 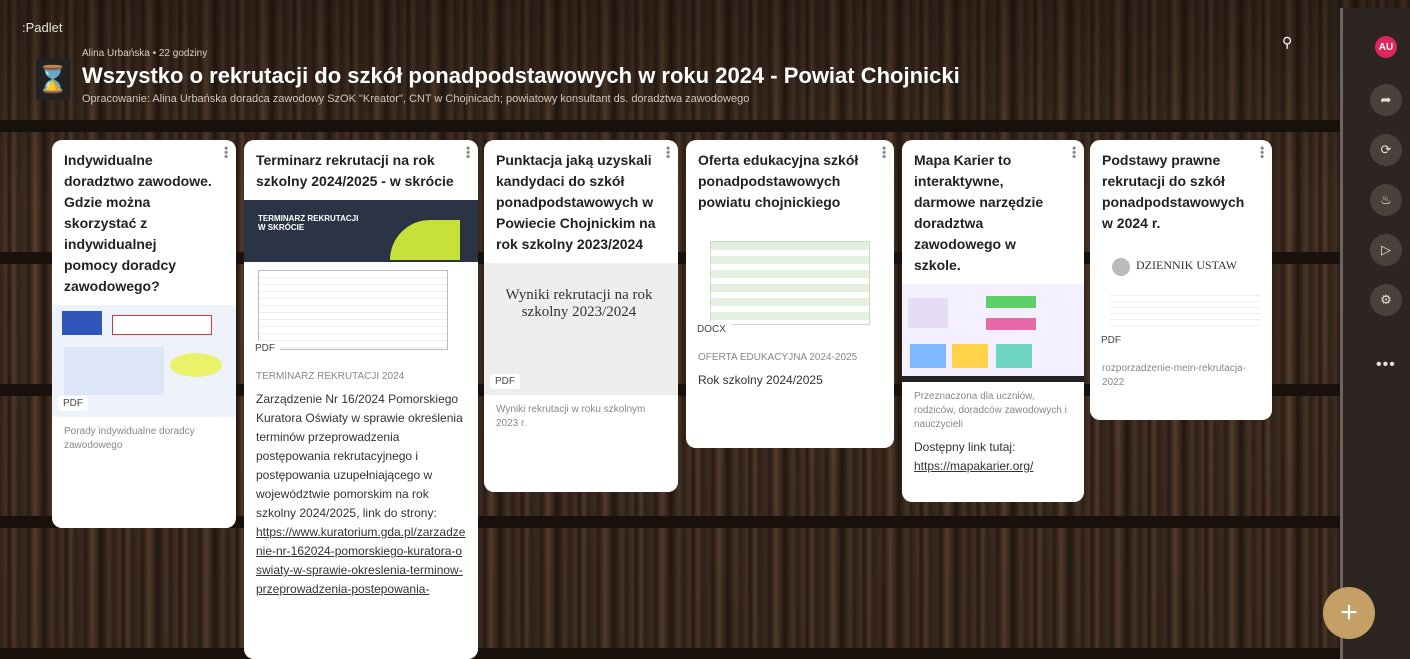 I want to click on attachment-thumbnail: DZIENNIK USTAW PDF, so click(x=1181, y=298).